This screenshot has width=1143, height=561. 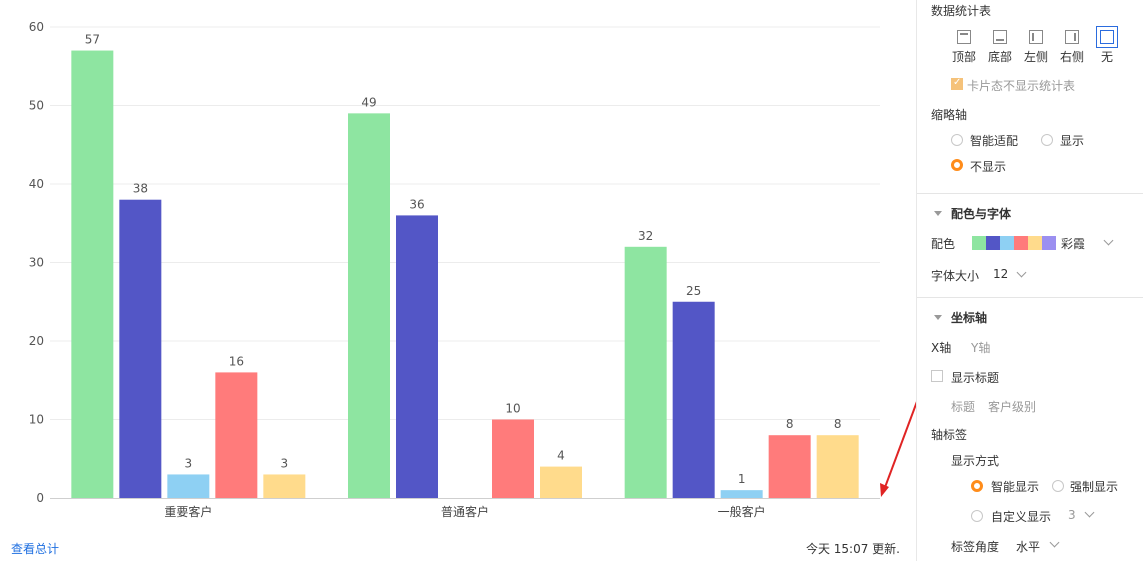 I want to click on mode-smart-label: 智能显示, so click(x=1015, y=487).